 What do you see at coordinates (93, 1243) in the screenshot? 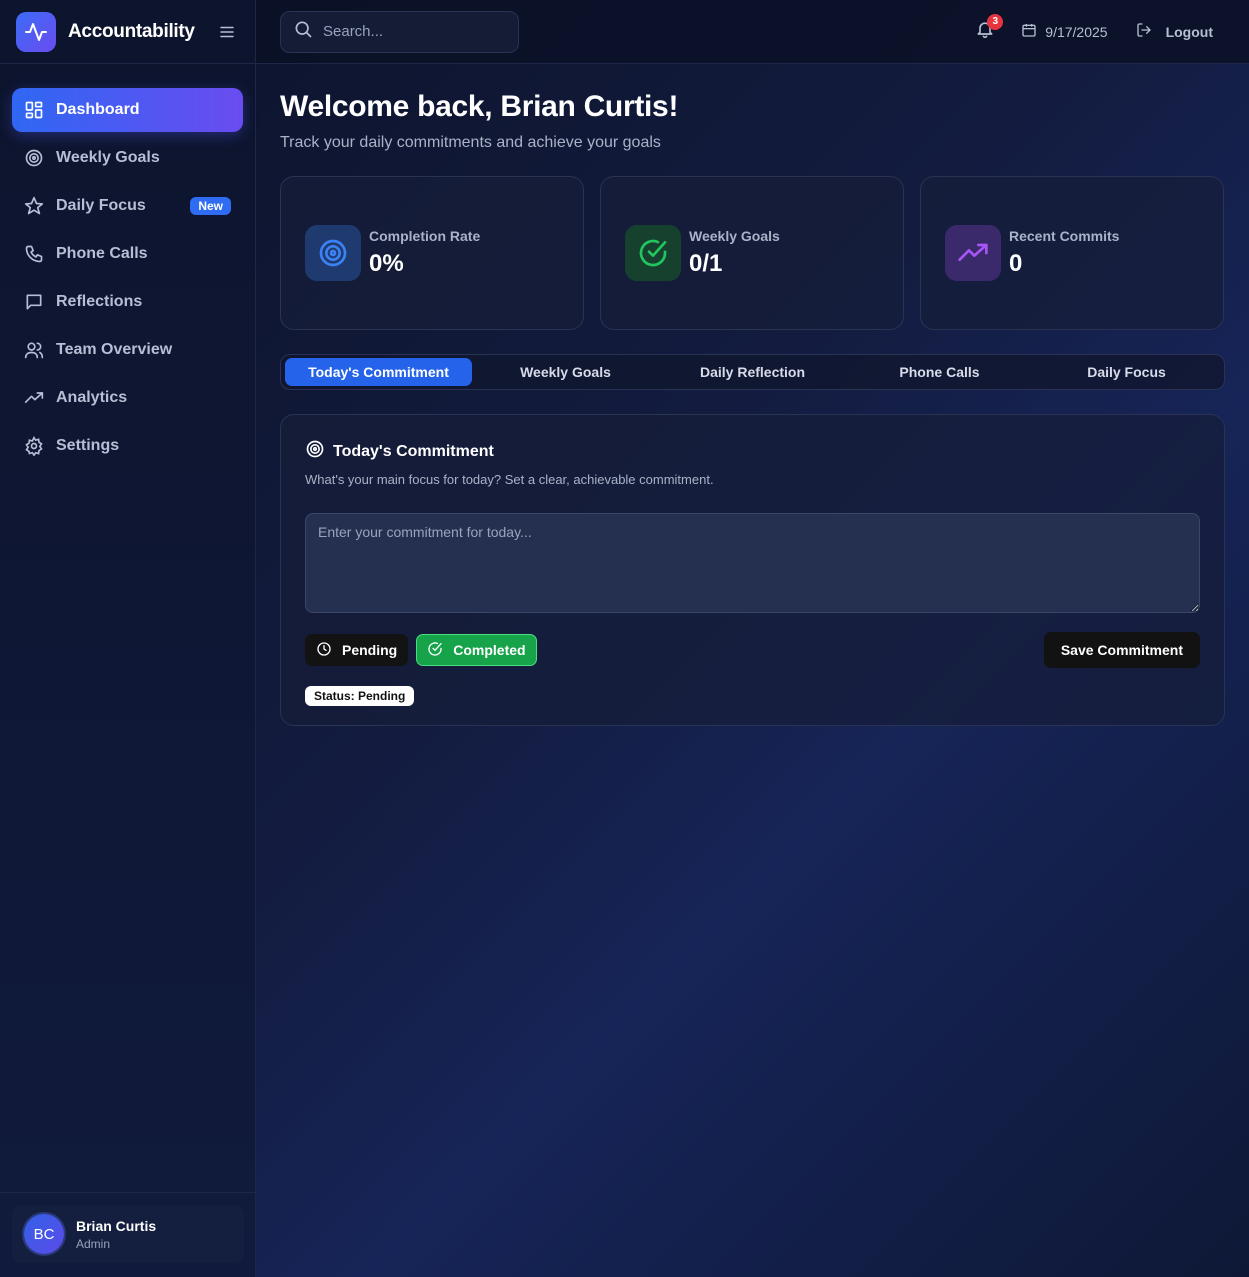
I see `user-role: Admin` at bounding box center [93, 1243].